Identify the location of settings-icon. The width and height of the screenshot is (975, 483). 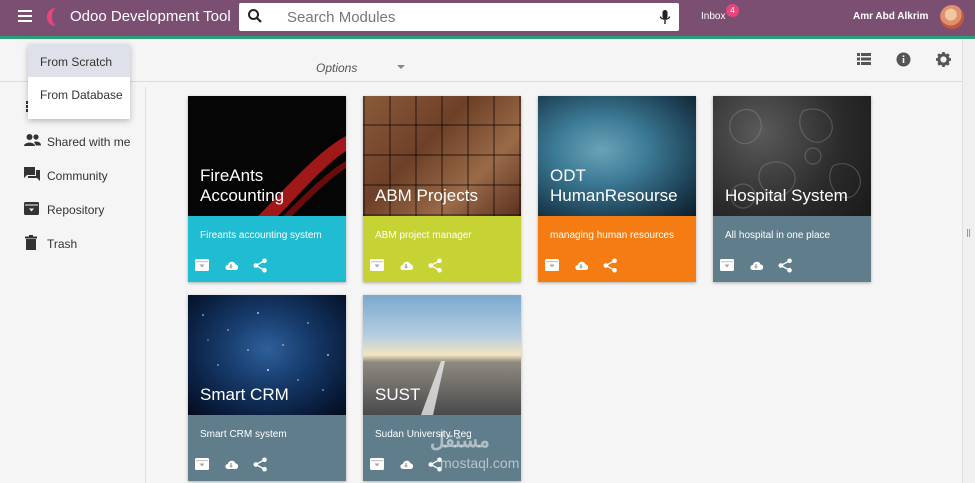
(943, 59).